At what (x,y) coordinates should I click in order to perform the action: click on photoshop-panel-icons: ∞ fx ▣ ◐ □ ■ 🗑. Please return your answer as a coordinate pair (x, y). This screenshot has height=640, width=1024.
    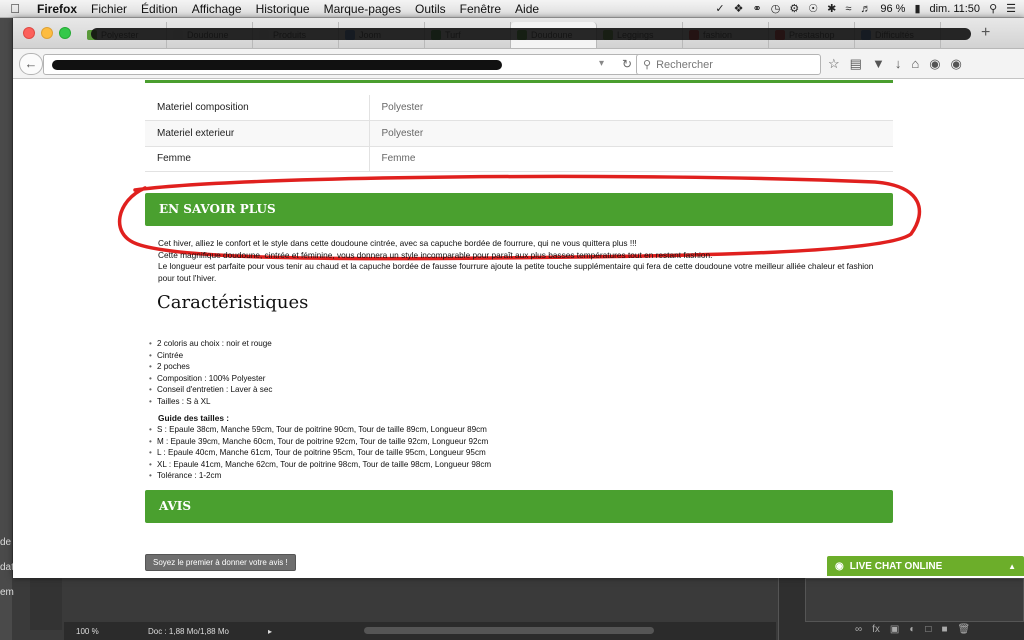
    Looking at the image, I should click on (912, 629).